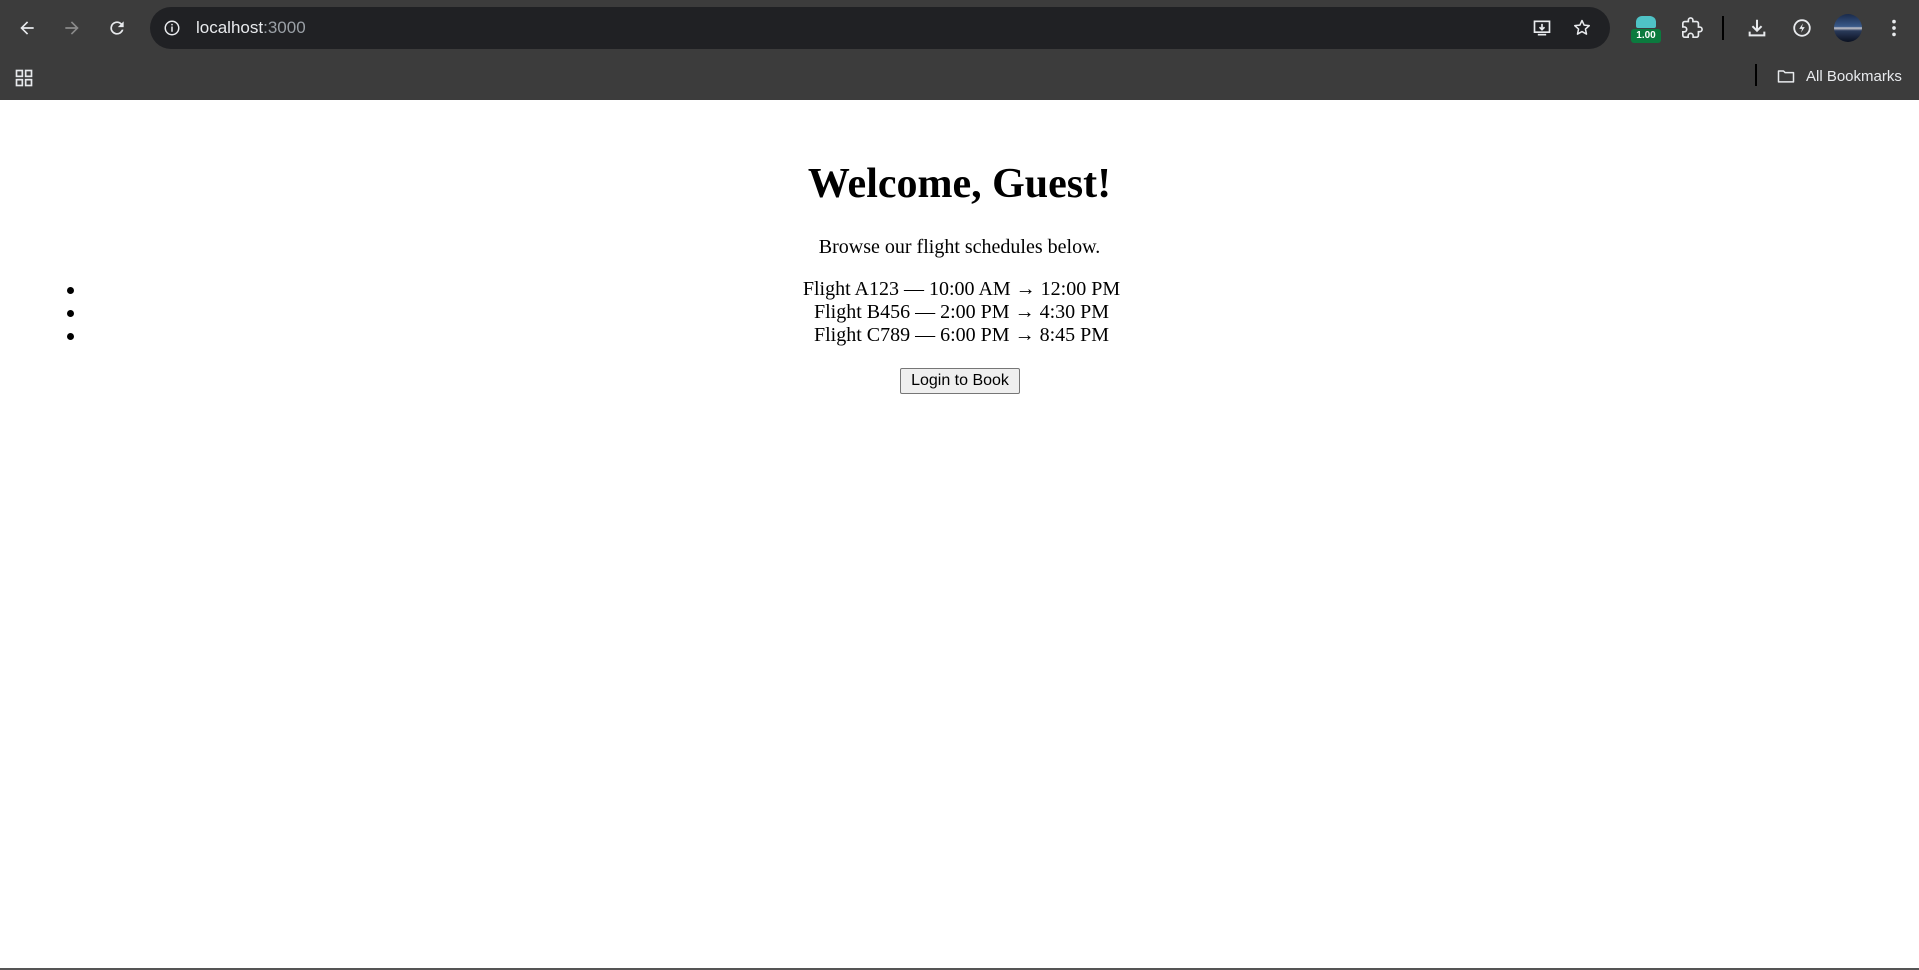 This screenshot has height=970, width=1919. Describe the element at coordinates (24, 78) in the screenshot. I see `apps-grid-icon` at that location.